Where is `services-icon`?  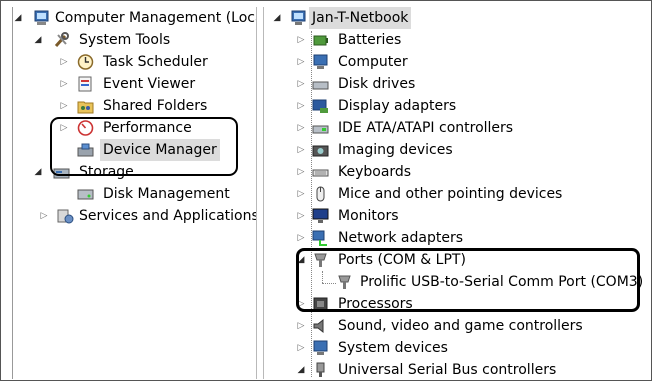 services-icon is located at coordinates (65, 216).